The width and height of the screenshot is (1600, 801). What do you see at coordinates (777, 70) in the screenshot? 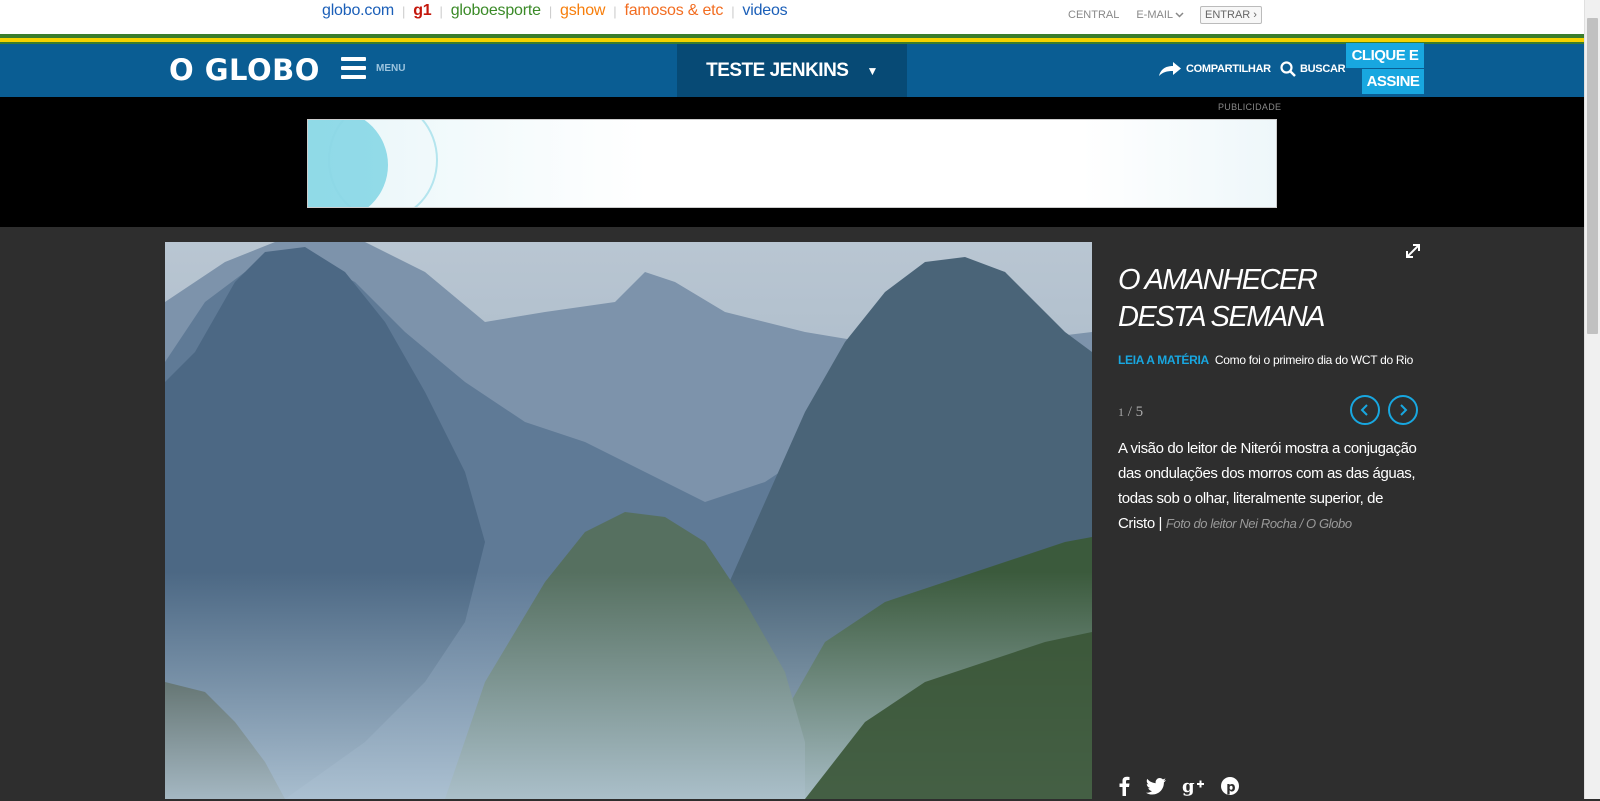
I see `section-title: TESTE JENKINS` at bounding box center [777, 70].